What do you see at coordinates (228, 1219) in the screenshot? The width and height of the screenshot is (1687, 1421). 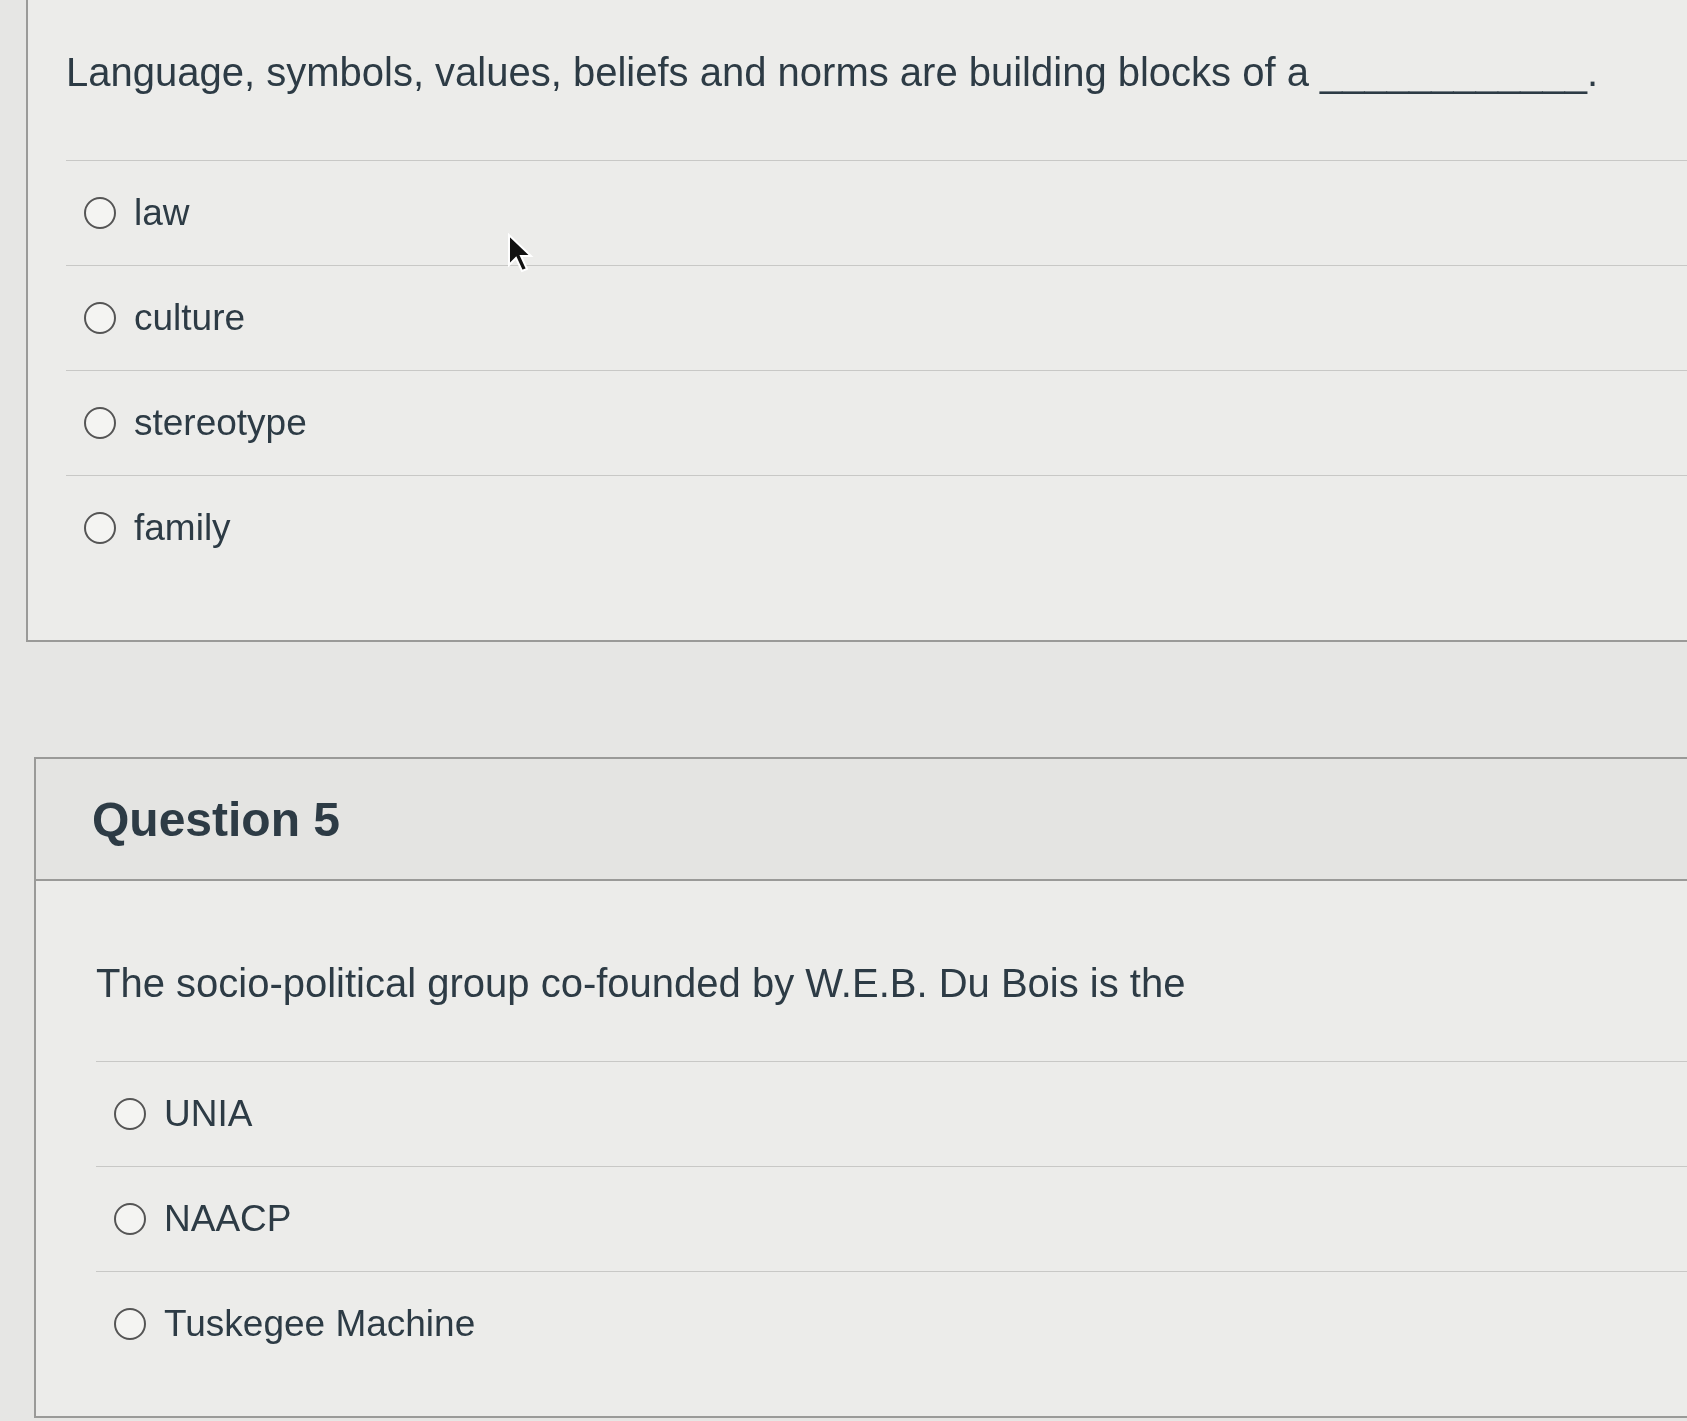 I see `option-label: NAACP` at bounding box center [228, 1219].